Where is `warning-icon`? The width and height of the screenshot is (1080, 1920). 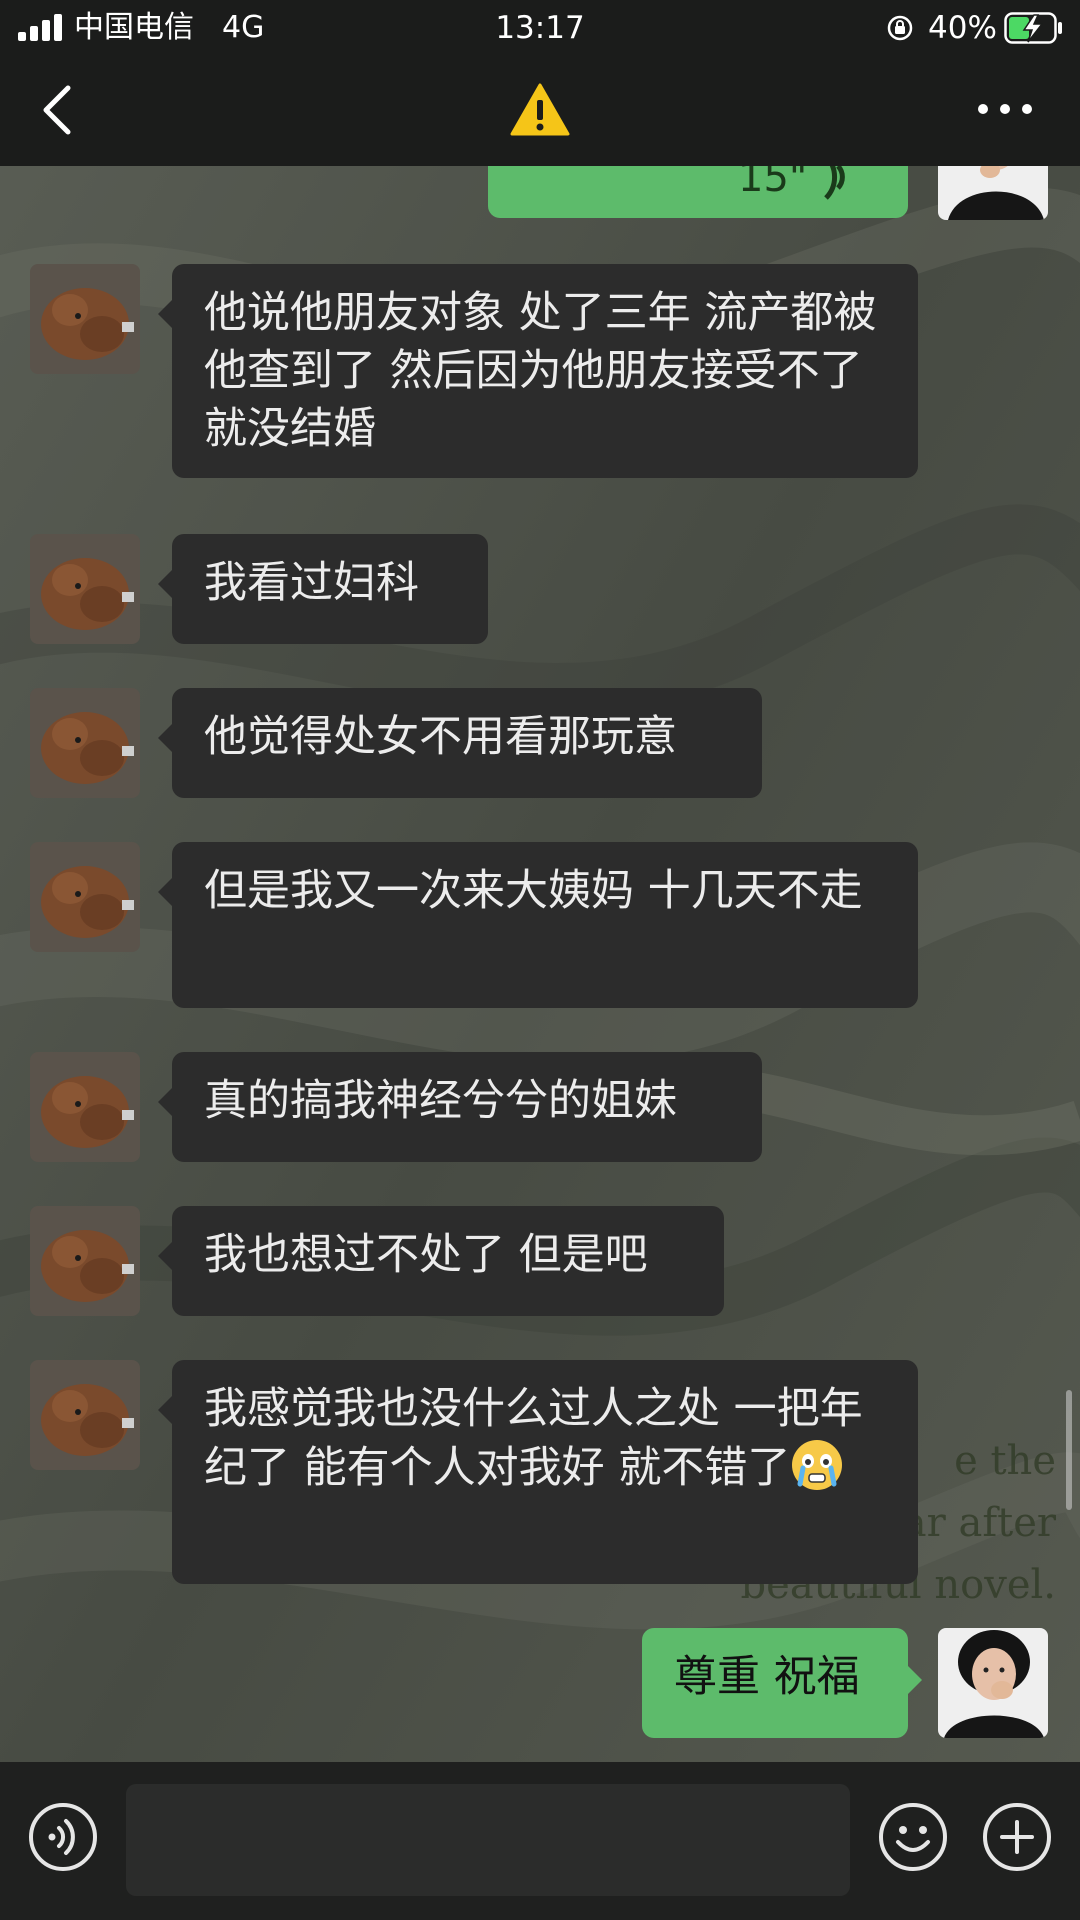 warning-icon is located at coordinates (540, 110).